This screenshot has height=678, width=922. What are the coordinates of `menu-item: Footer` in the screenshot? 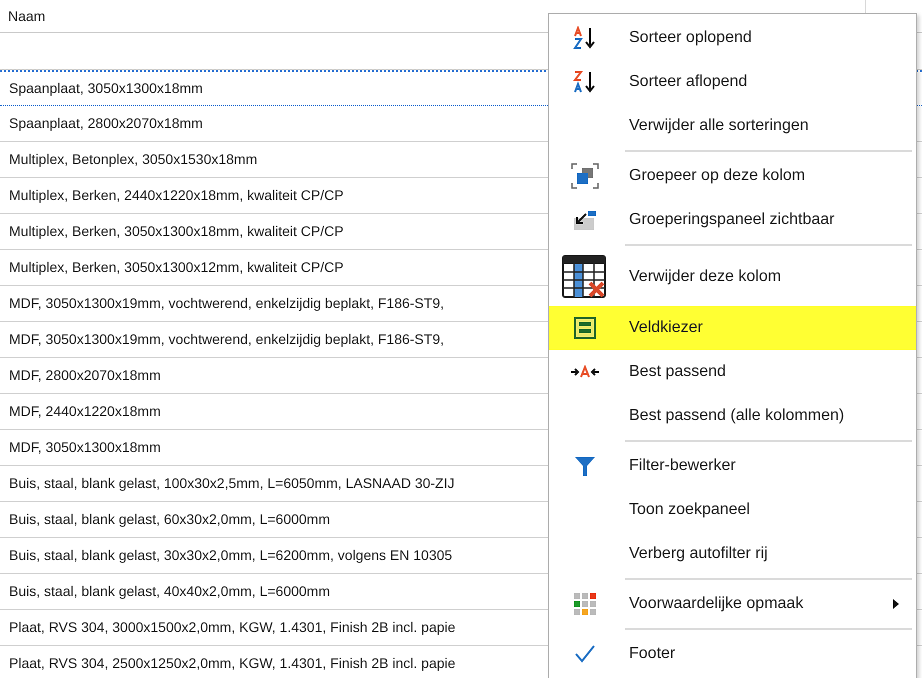 It's located at (732, 654).